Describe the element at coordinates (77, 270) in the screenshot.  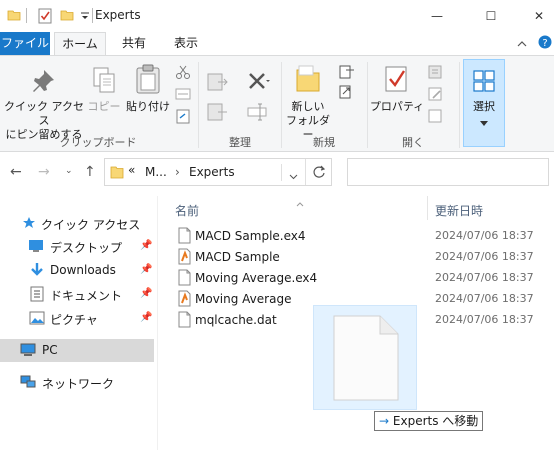
I see `nav-item-downloads: Downloads 📌` at that location.